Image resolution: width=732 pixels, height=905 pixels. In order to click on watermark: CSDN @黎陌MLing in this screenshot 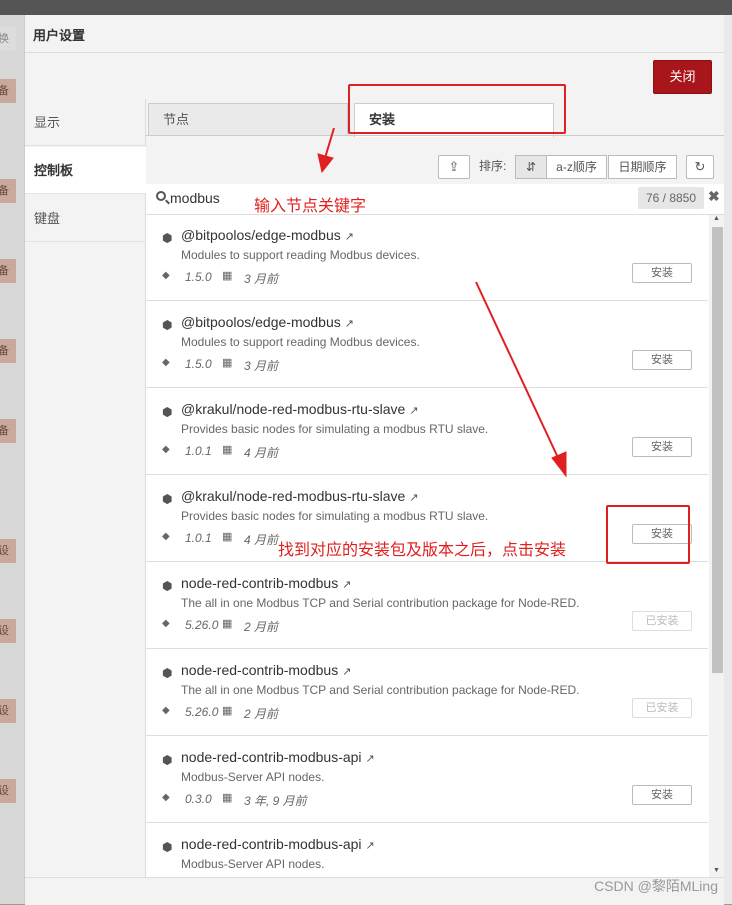, I will do `click(656, 886)`.